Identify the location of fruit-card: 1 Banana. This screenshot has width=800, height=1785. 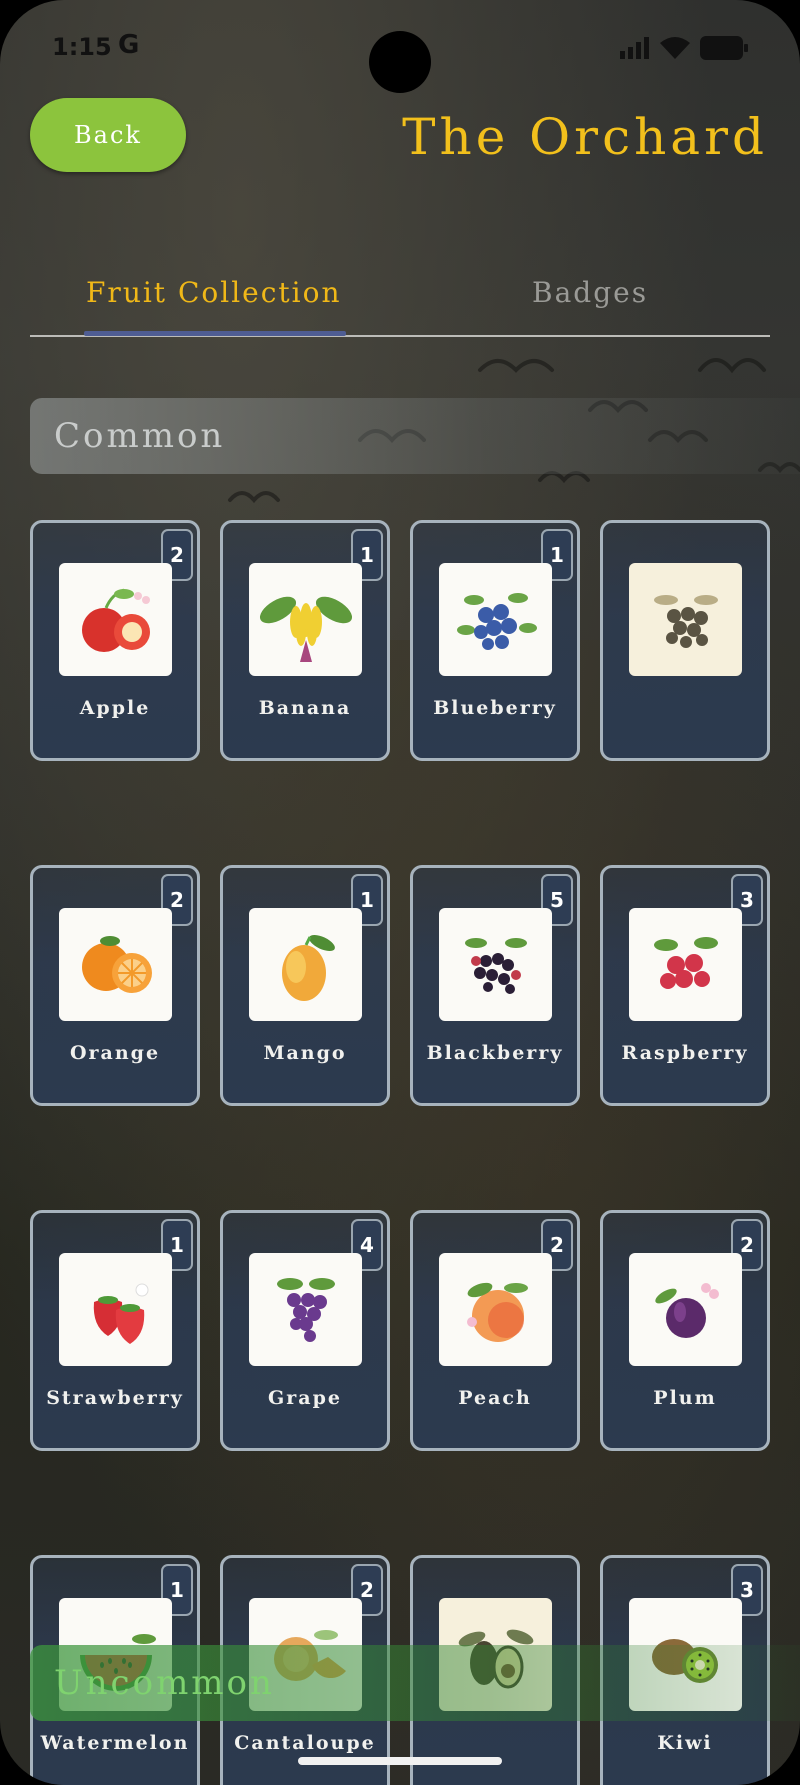
(305, 640).